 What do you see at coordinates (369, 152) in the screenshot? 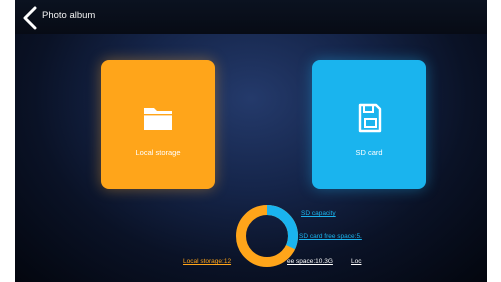
I see `sd-card-label: SD card` at bounding box center [369, 152].